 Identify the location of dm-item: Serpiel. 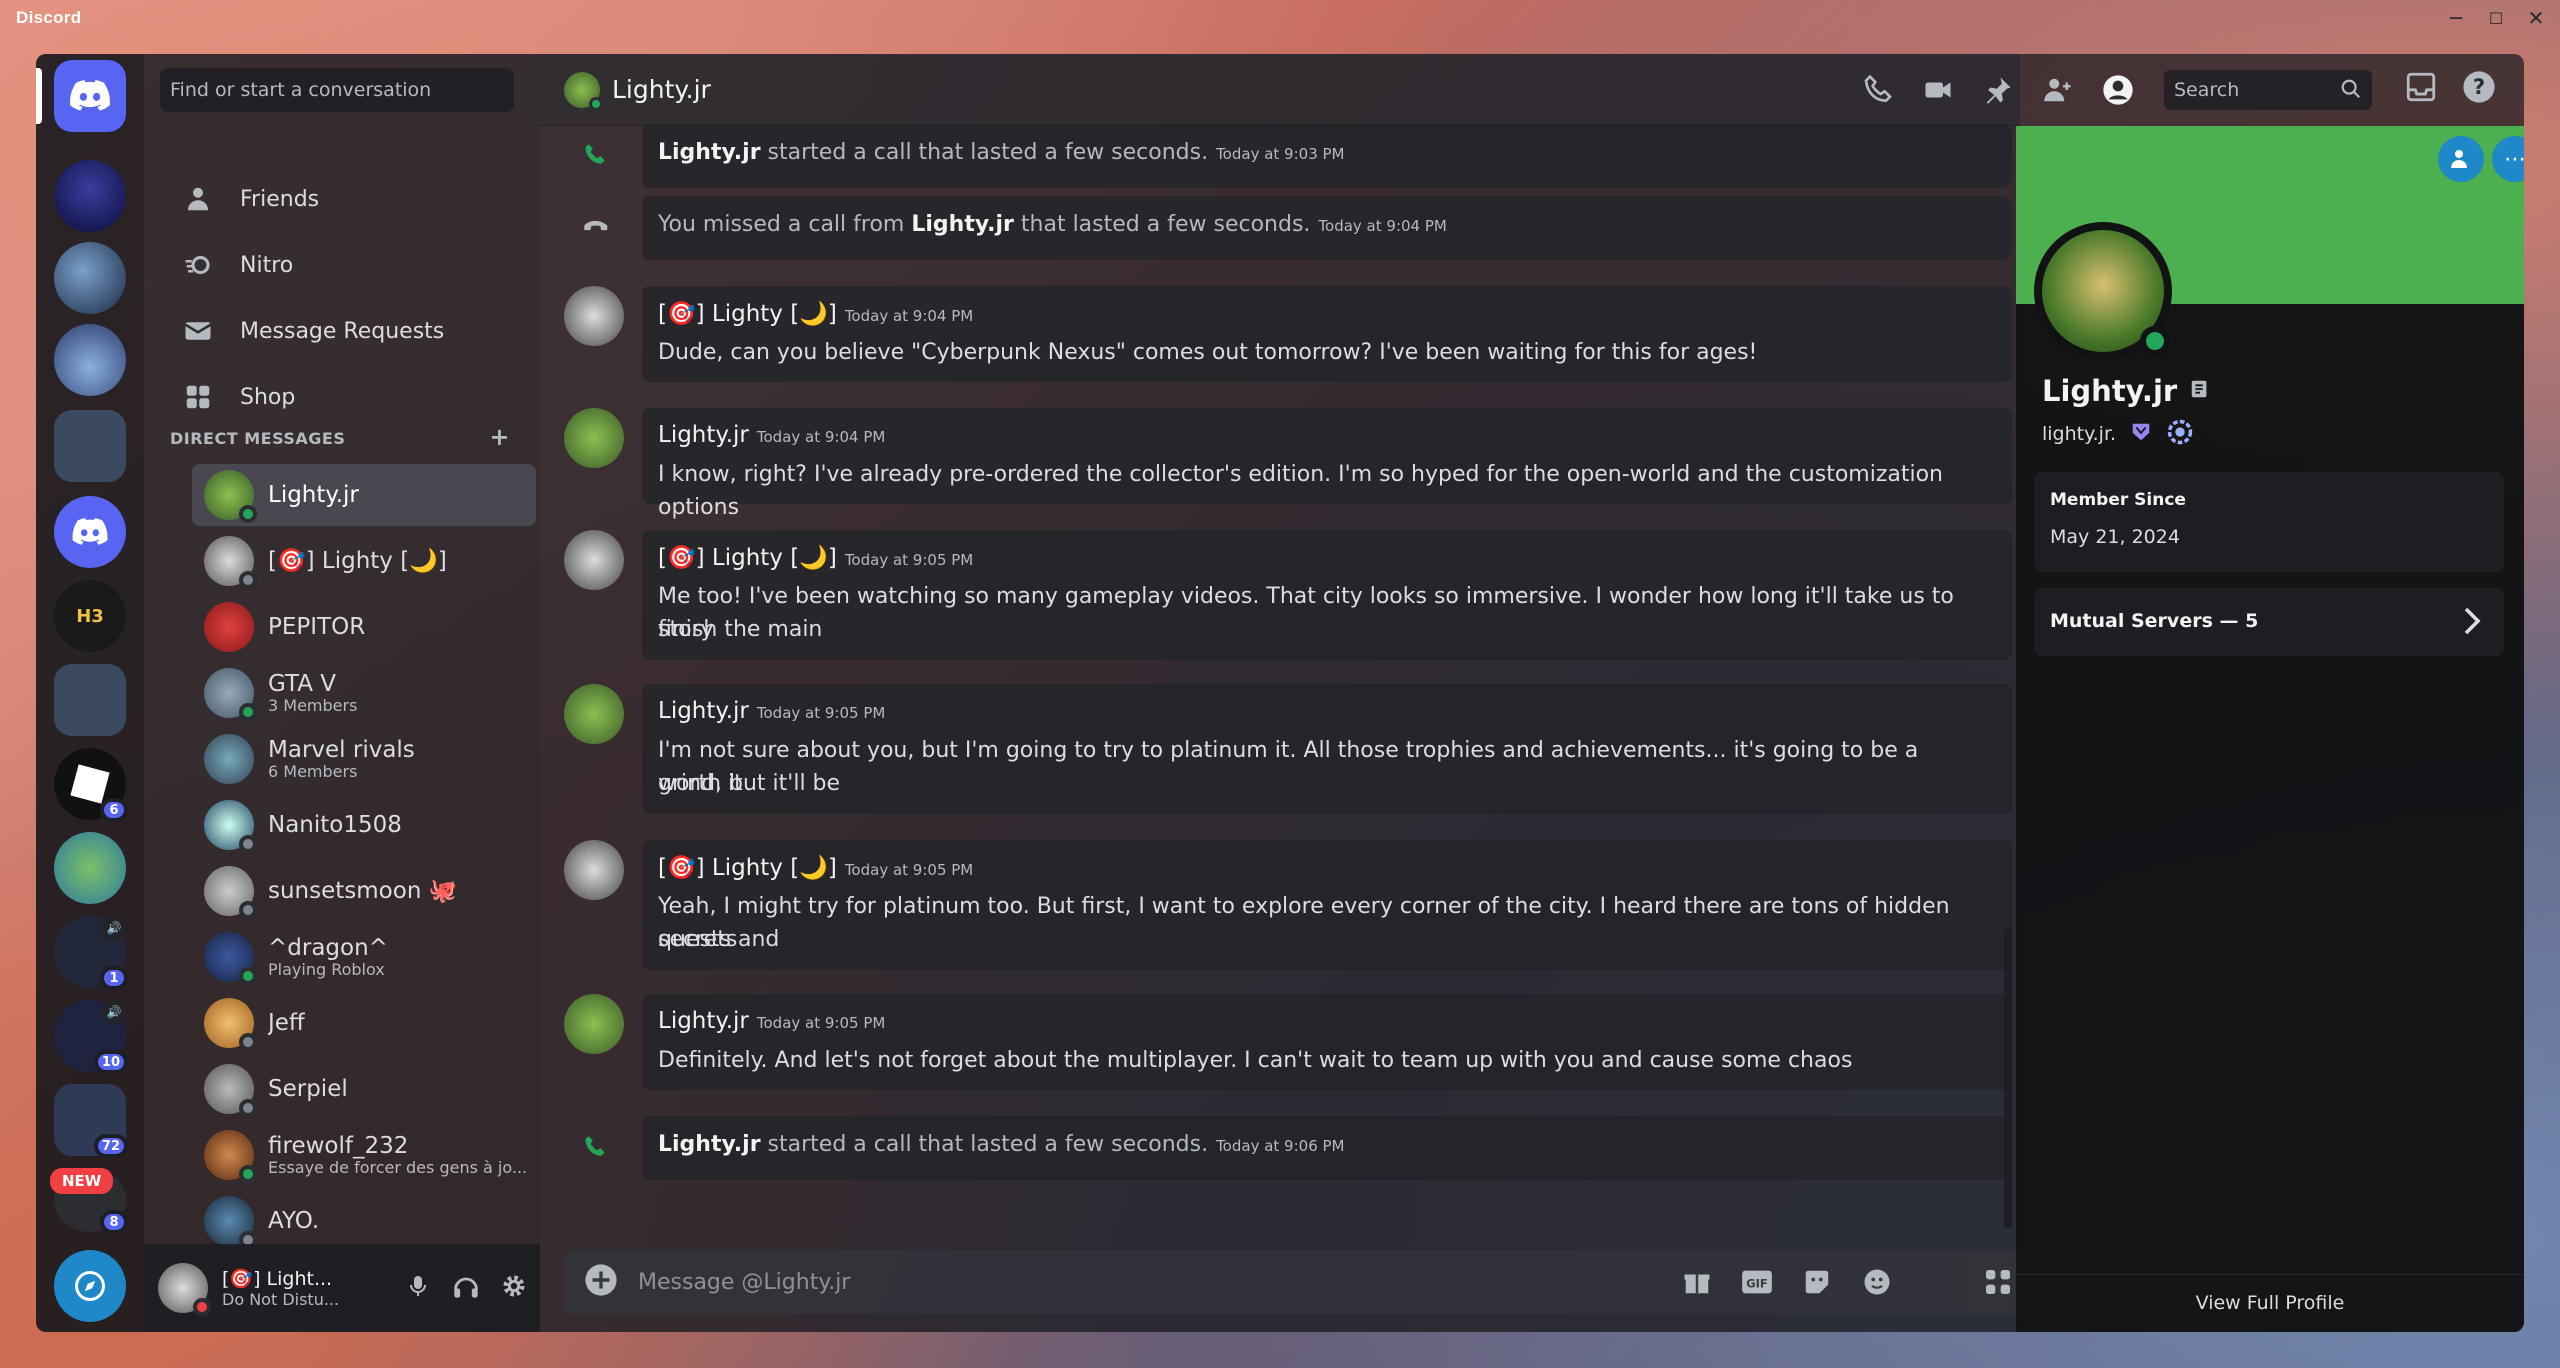
(364, 1089).